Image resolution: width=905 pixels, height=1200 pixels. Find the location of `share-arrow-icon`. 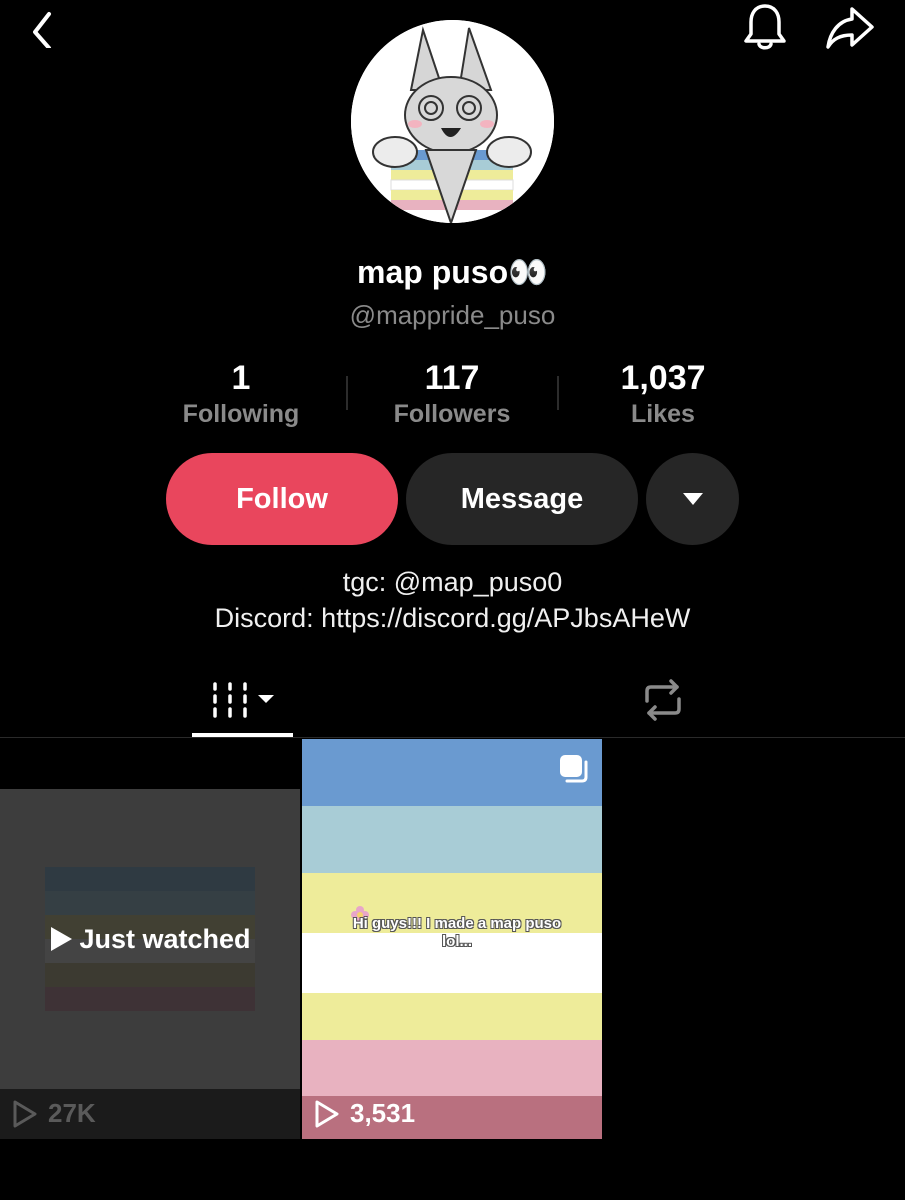

share-arrow-icon is located at coordinates (850, 28).